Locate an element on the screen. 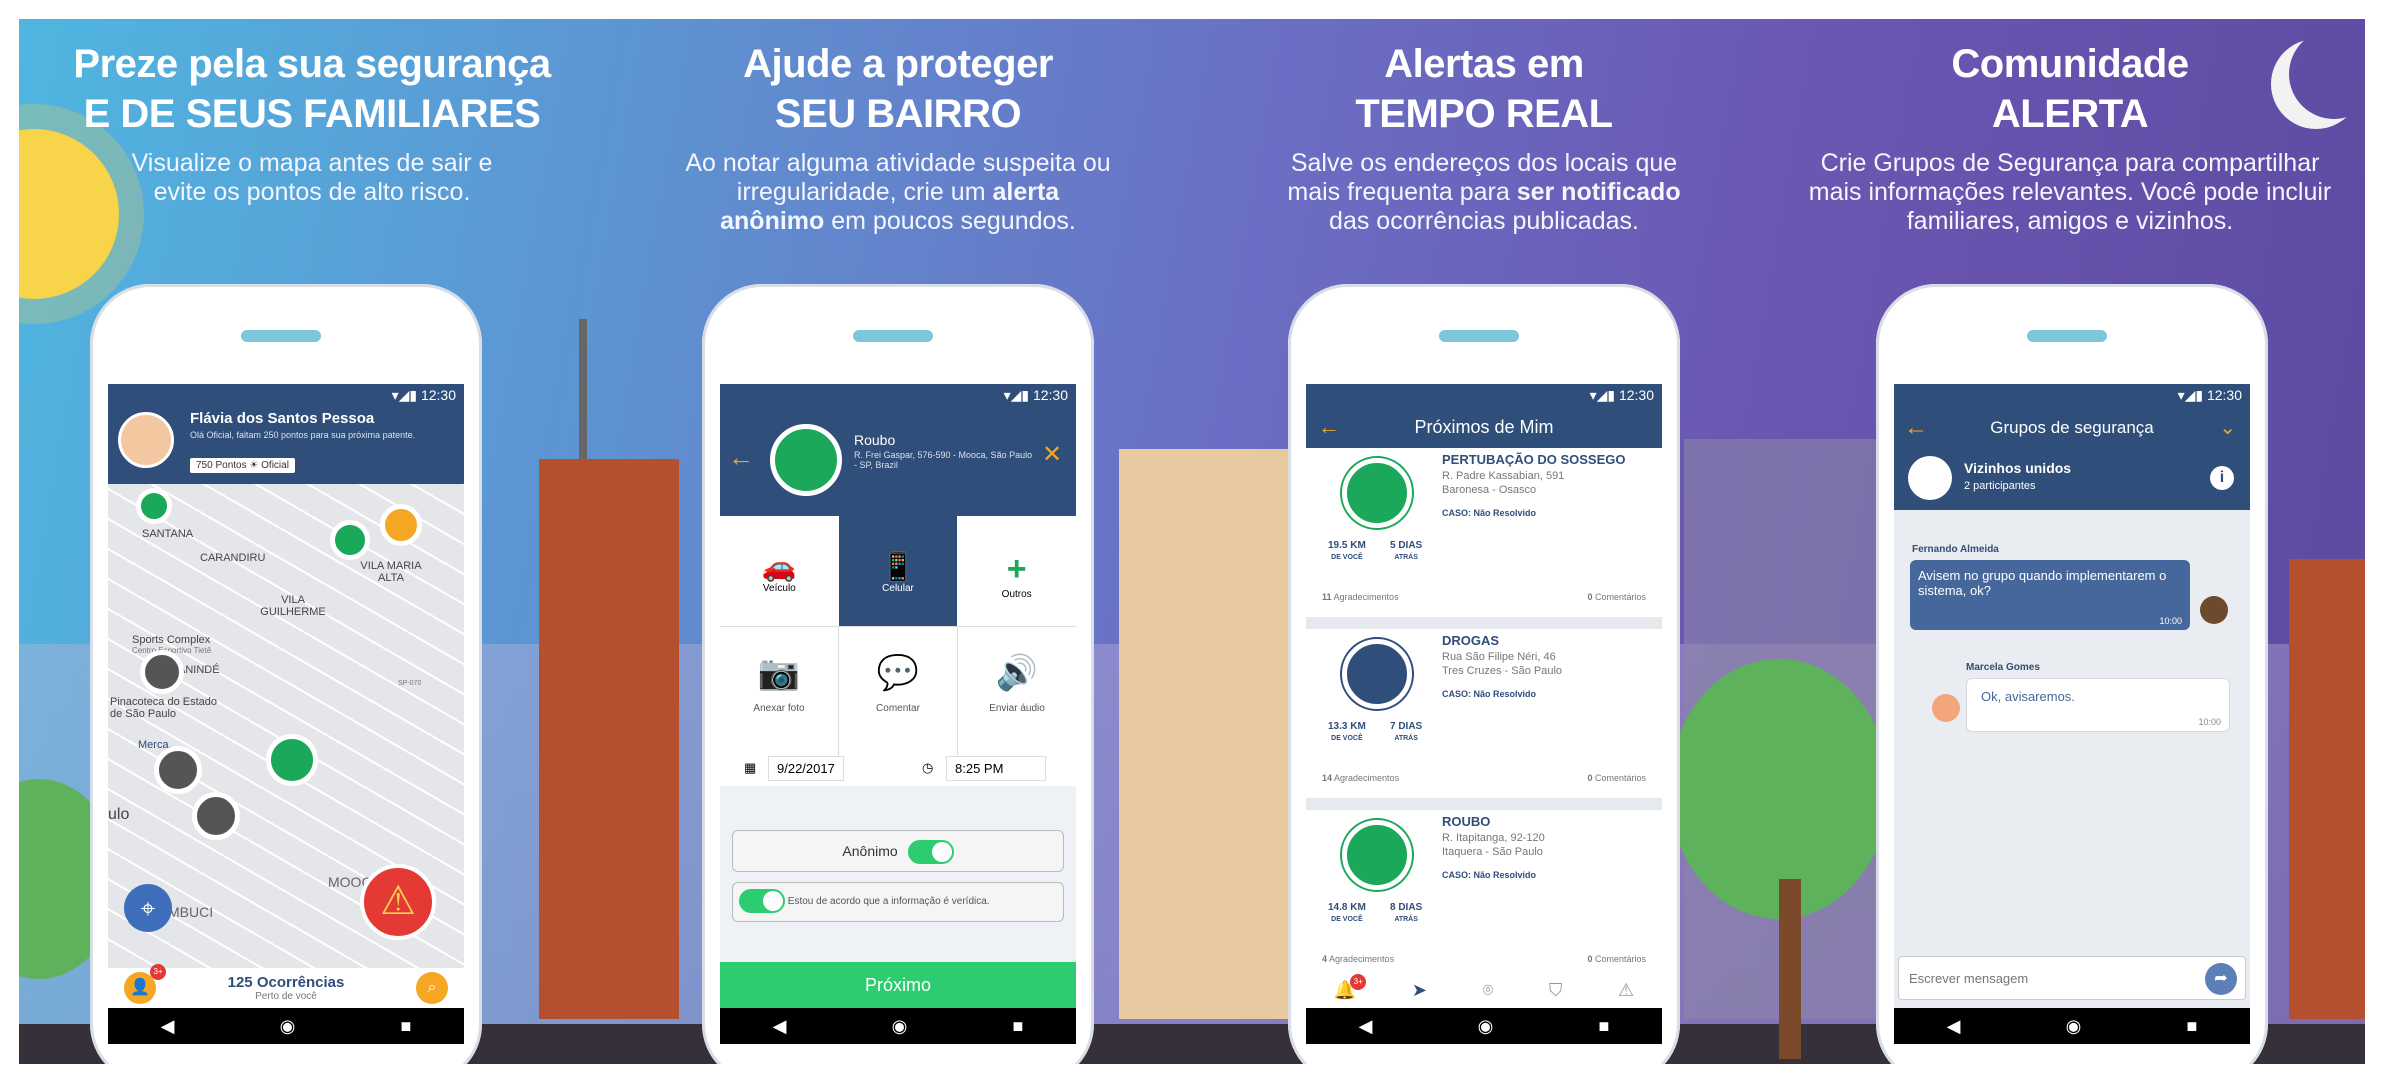 The image size is (2384, 1082). search-icon: ⌕ is located at coordinates (432, 988).